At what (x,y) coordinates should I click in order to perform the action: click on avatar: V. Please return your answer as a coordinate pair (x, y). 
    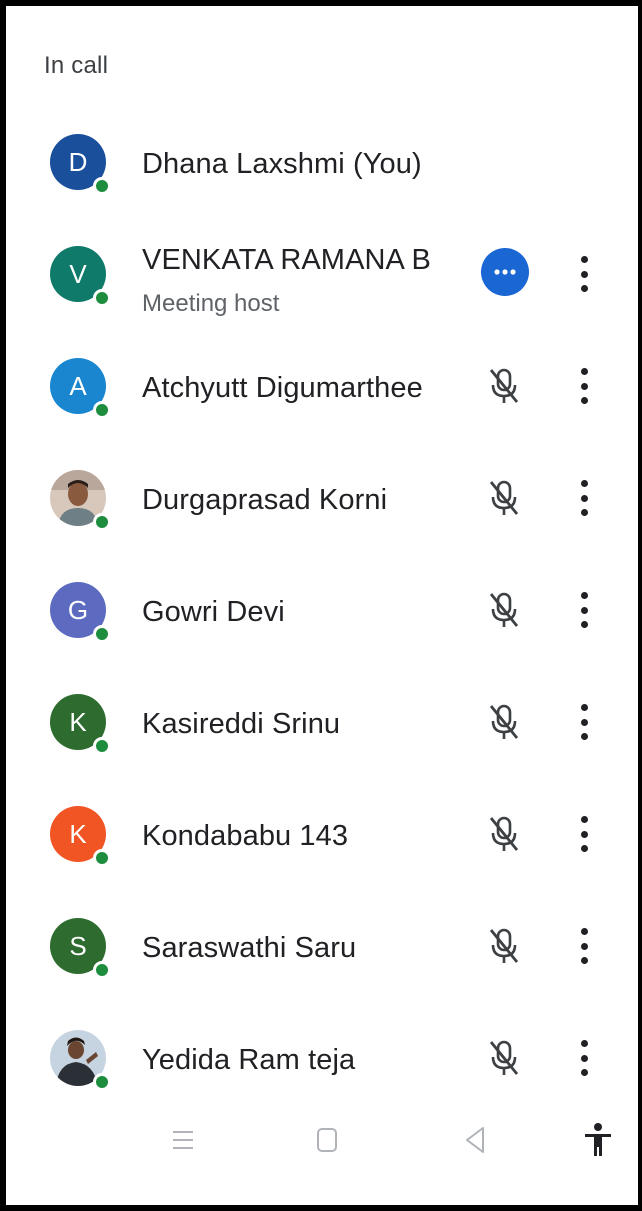
    Looking at the image, I should click on (80, 276).